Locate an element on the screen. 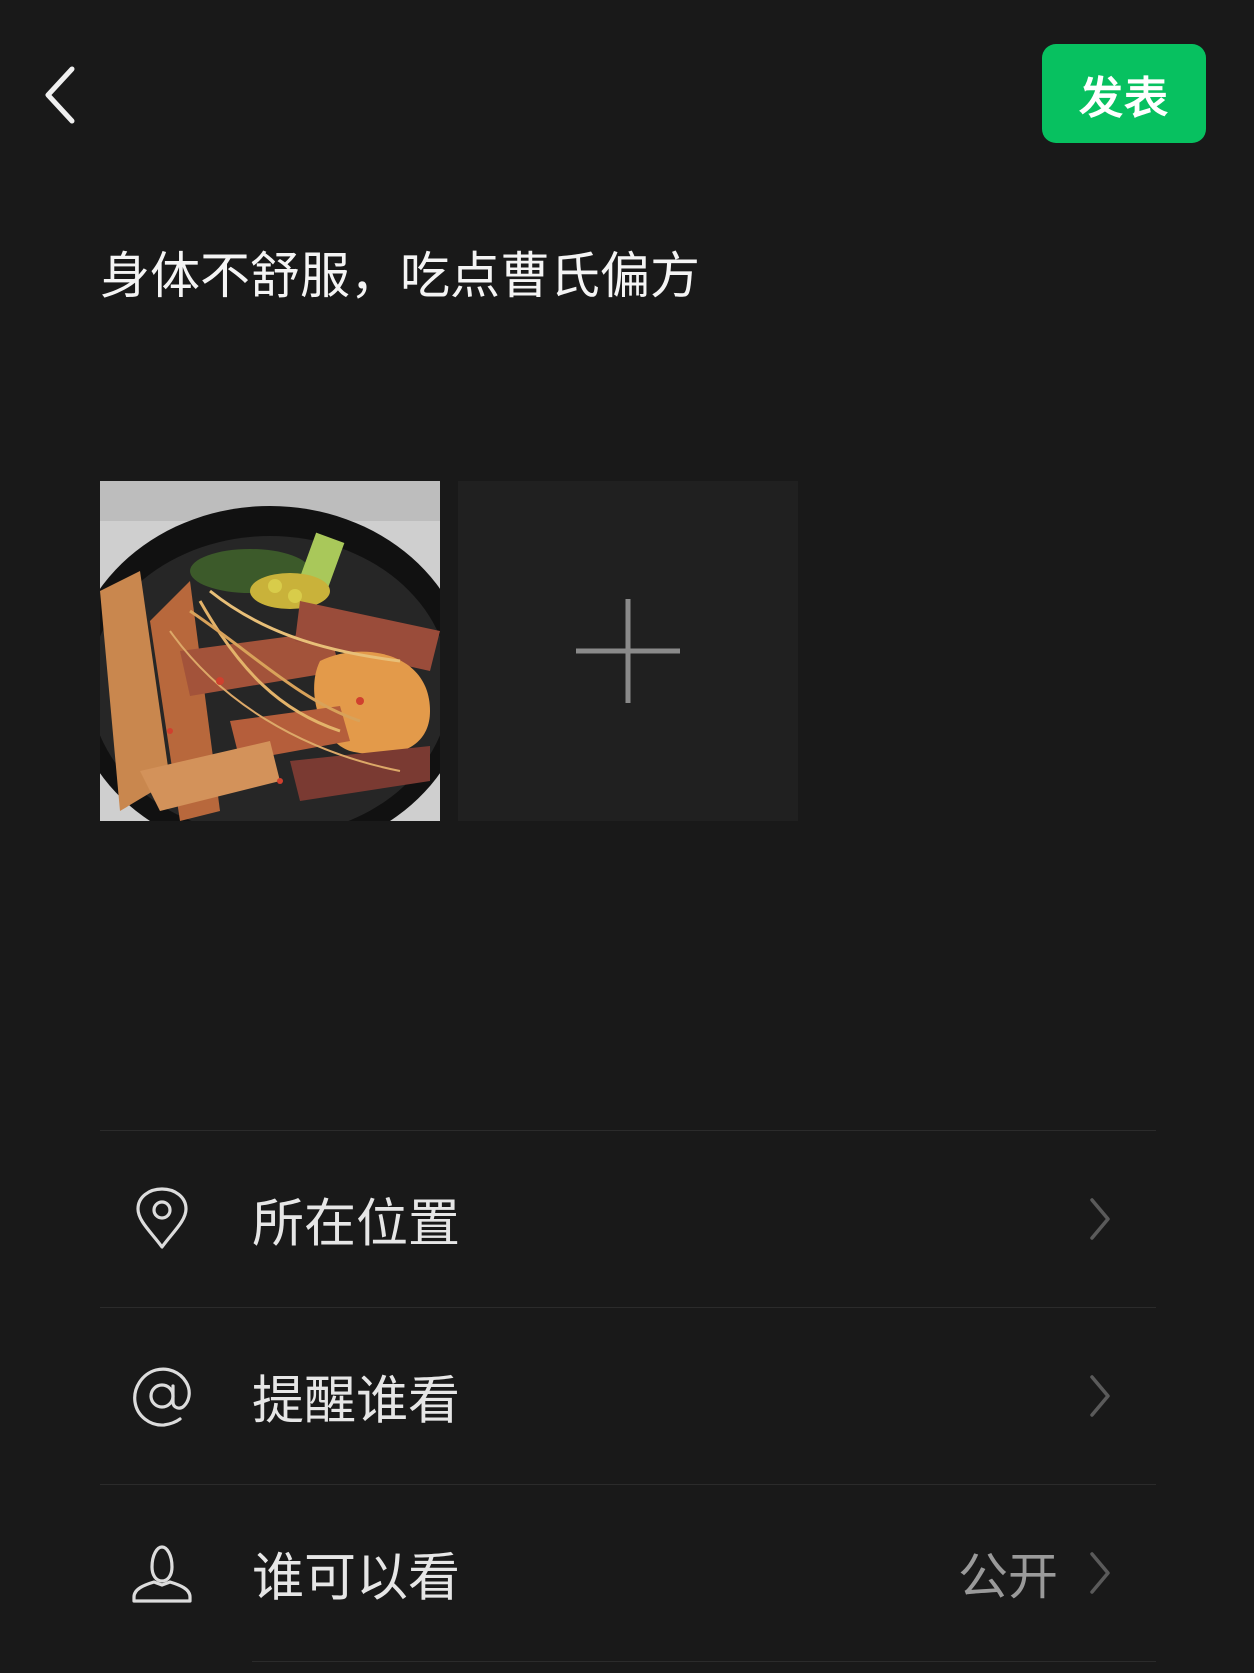 This screenshot has width=1254, height=1673. row-divider is located at coordinates (704, 1661).